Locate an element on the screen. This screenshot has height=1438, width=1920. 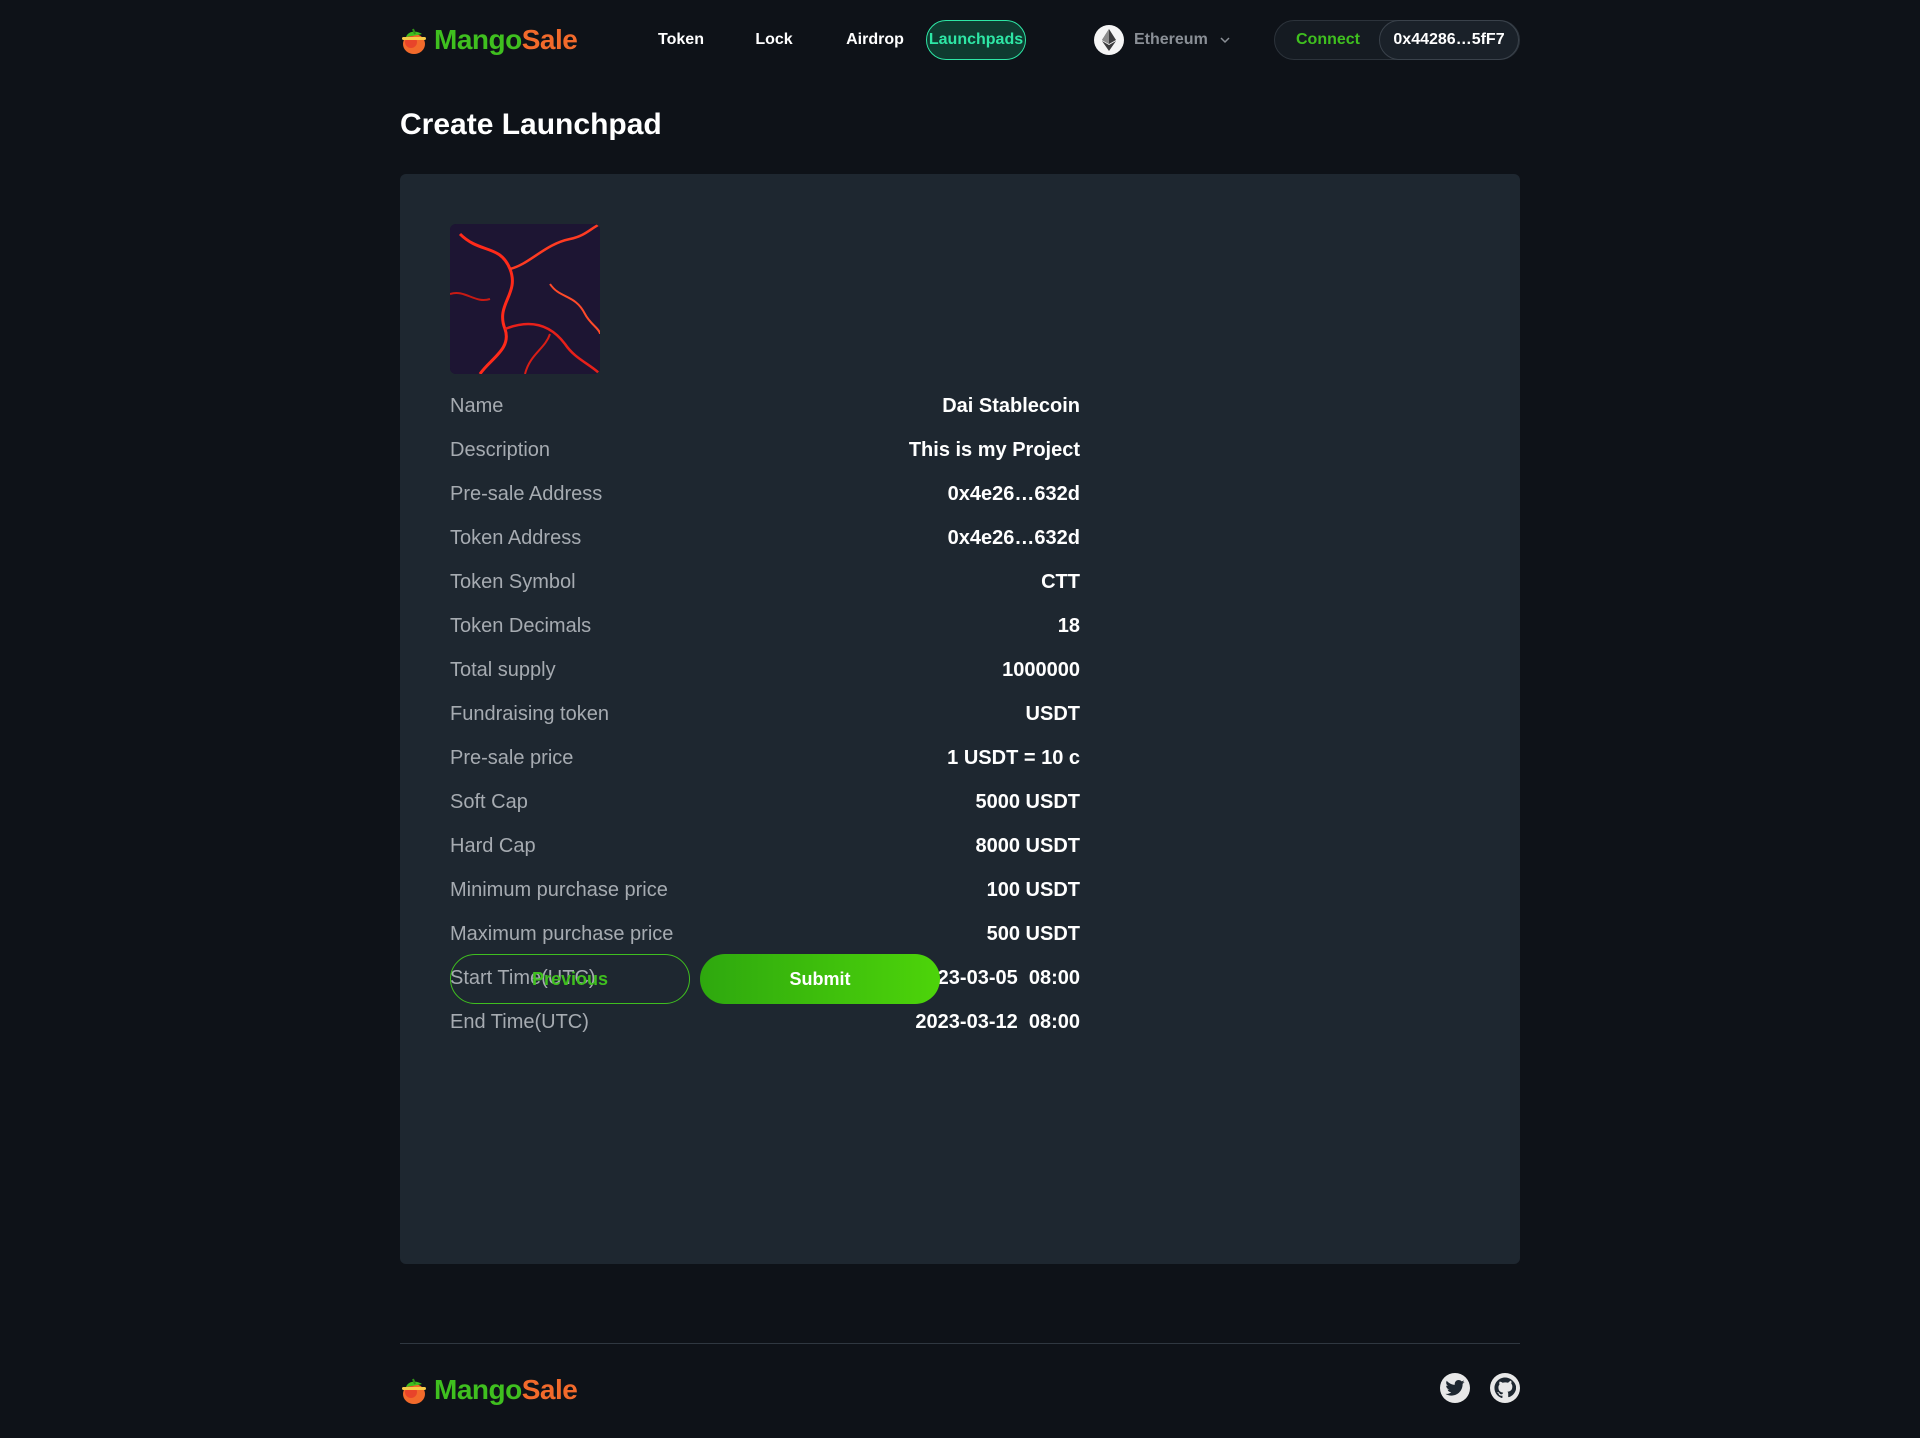
brand-name: MangoSale is located at coordinates (506, 39).